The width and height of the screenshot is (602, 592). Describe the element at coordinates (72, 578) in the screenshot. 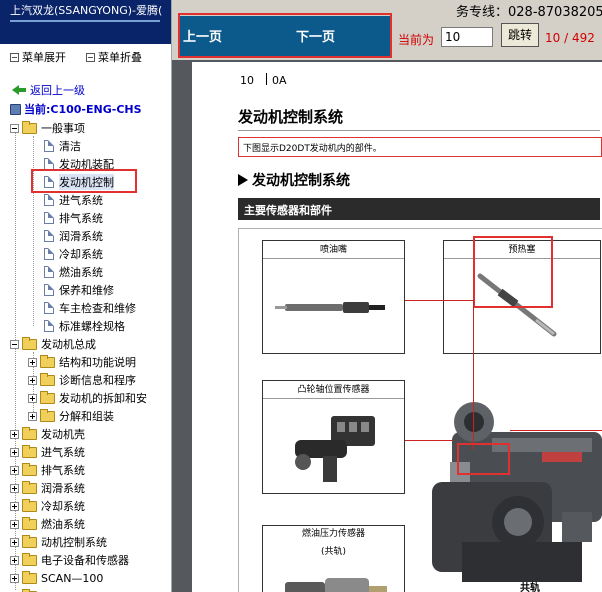

I see `tree-folder-label: SCAN—100` at that location.